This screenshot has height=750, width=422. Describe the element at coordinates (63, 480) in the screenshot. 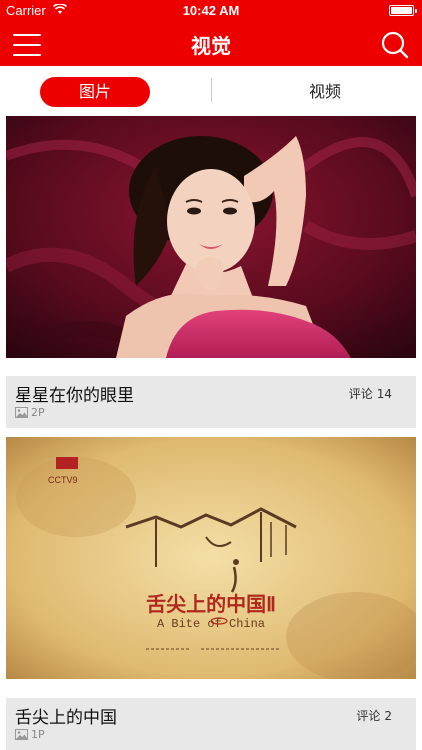

I see `cctv-logo: CCTV9` at that location.